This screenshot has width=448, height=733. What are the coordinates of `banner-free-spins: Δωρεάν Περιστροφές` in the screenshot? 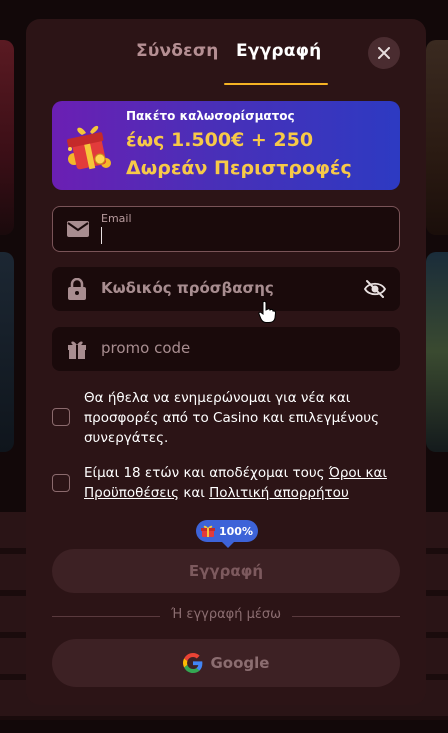 It's located at (239, 168).